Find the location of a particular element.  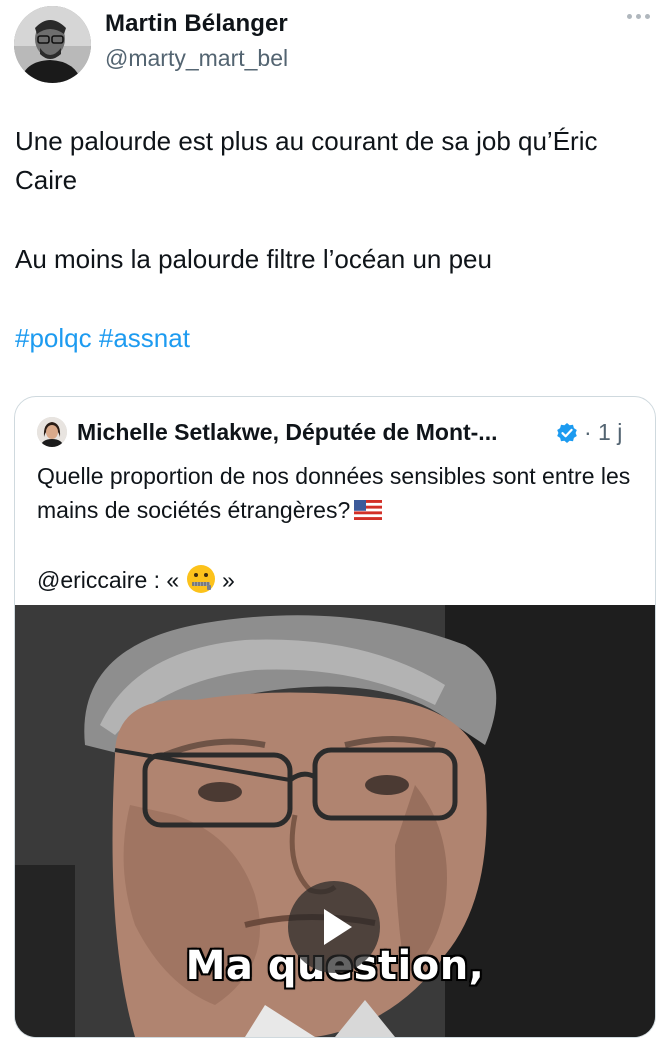

quoted-author-avatar is located at coordinates (52, 432).